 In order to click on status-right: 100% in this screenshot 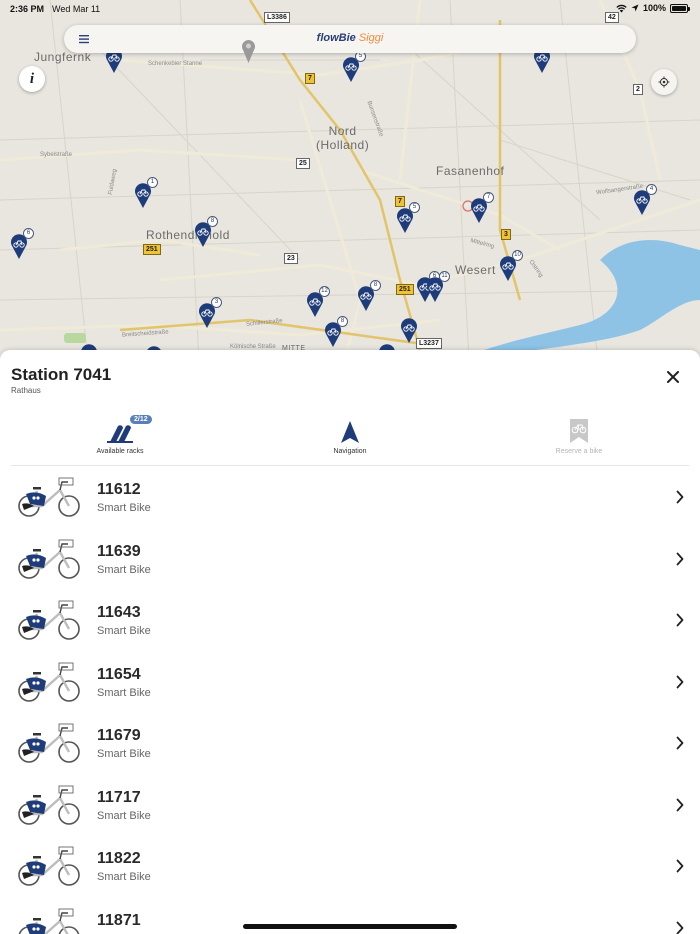, I will do `click(653, 8)`.